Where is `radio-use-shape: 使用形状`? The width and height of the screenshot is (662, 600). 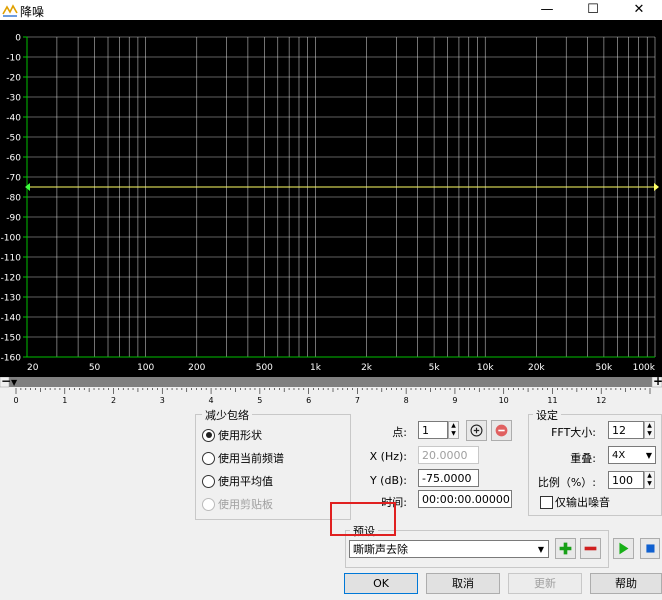
radio-use-shape: 使用形状 is located at coordinates (232, 435).